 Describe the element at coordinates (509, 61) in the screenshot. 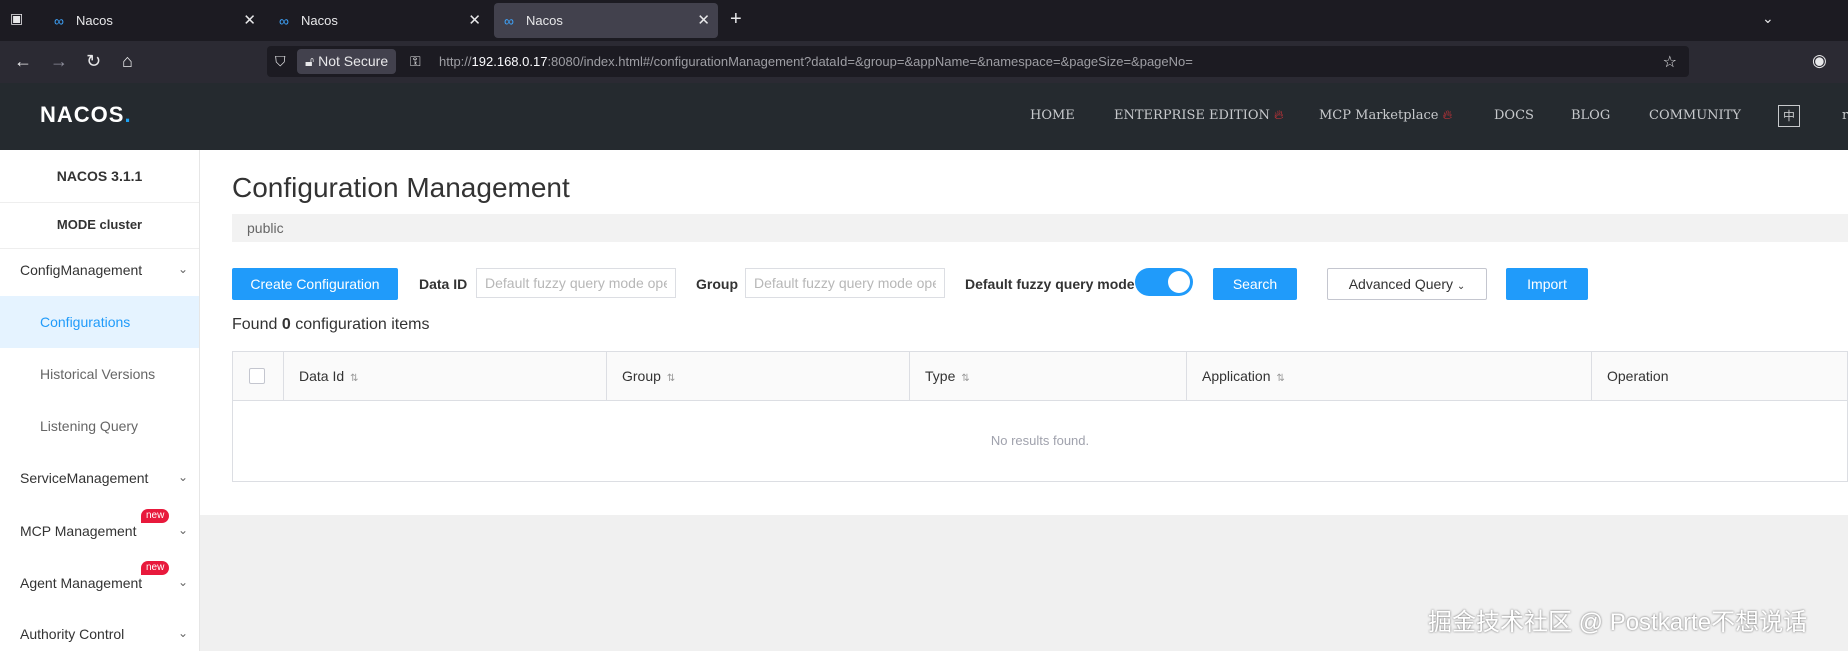

I see `url-host: 192.168.0.17` at that location.